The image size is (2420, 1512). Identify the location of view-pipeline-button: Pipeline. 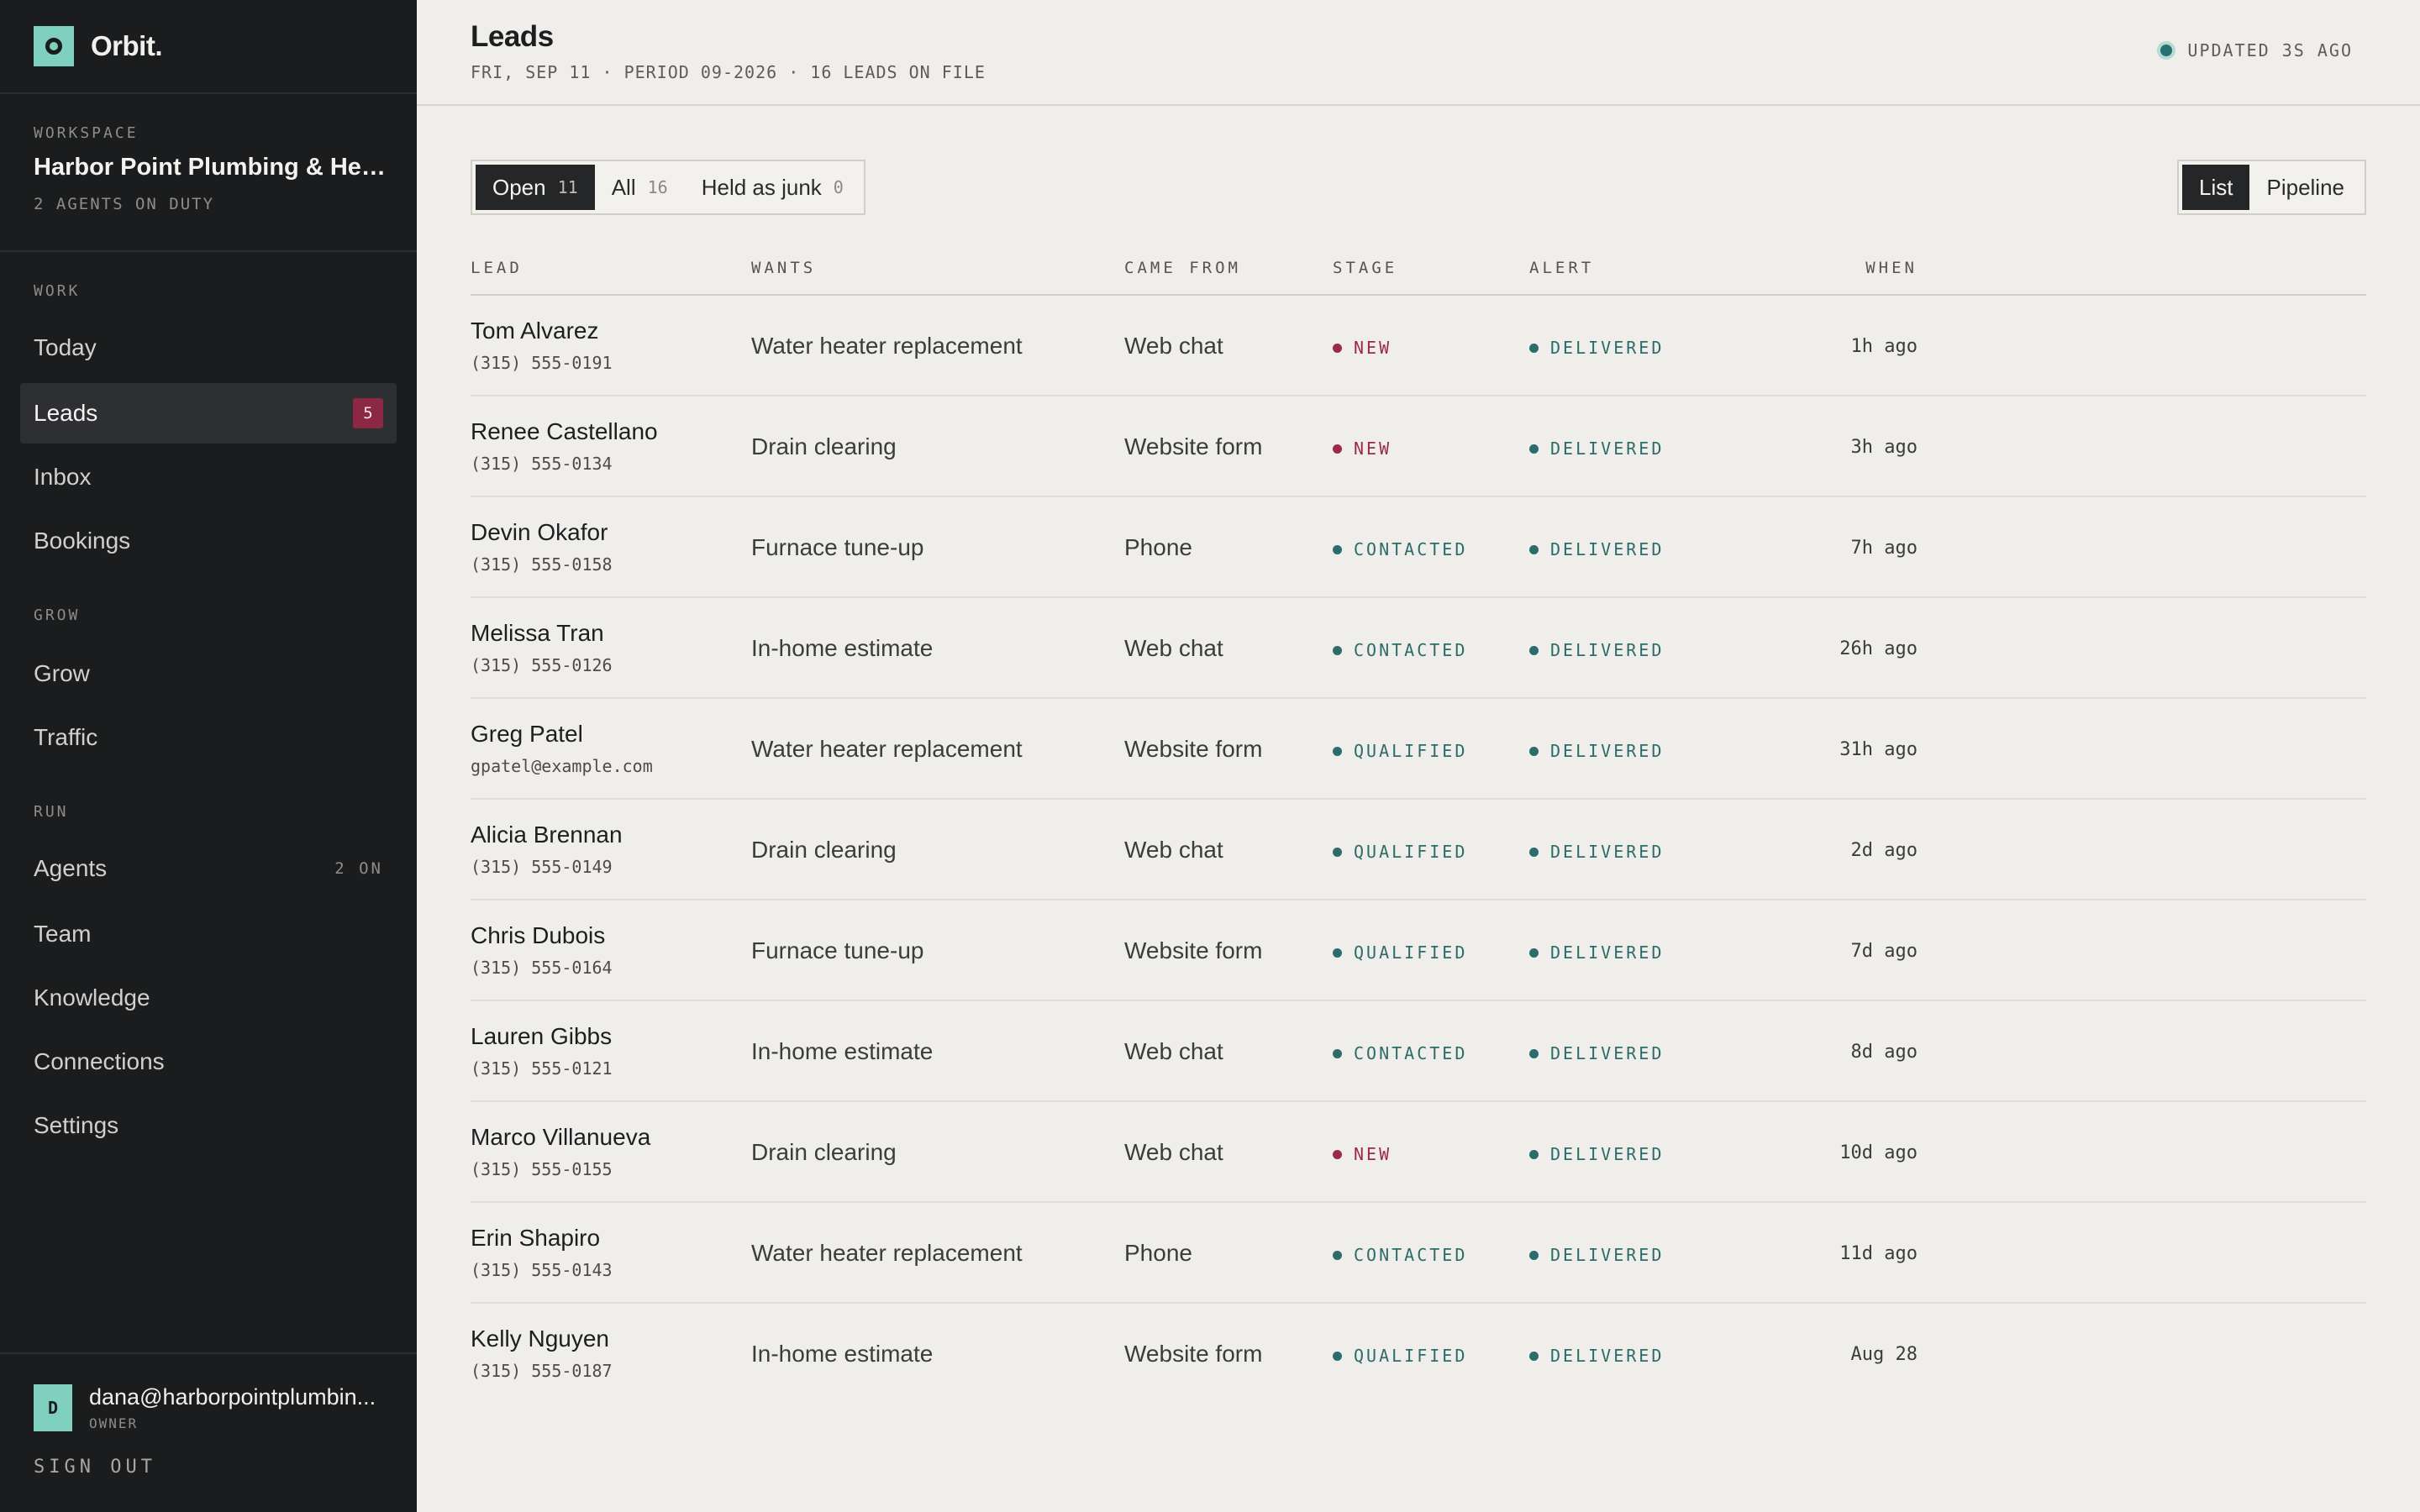
(2305, 187).